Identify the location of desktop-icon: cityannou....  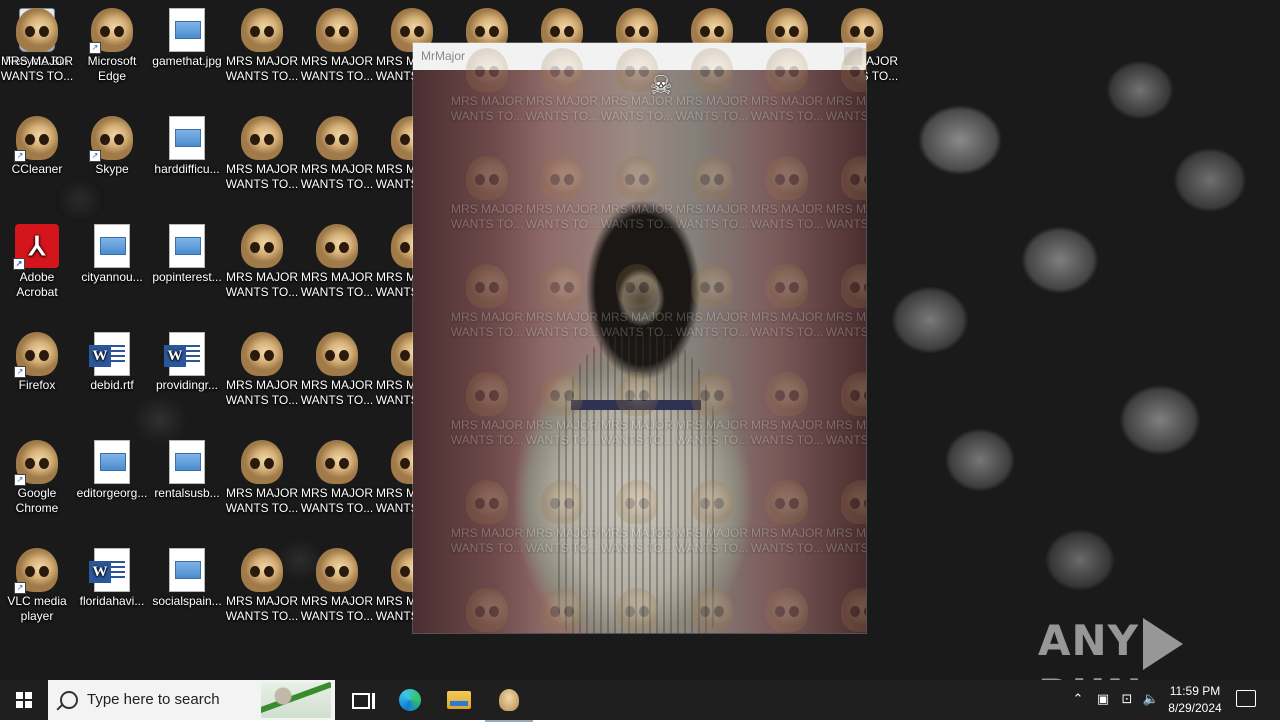
(112, 254).